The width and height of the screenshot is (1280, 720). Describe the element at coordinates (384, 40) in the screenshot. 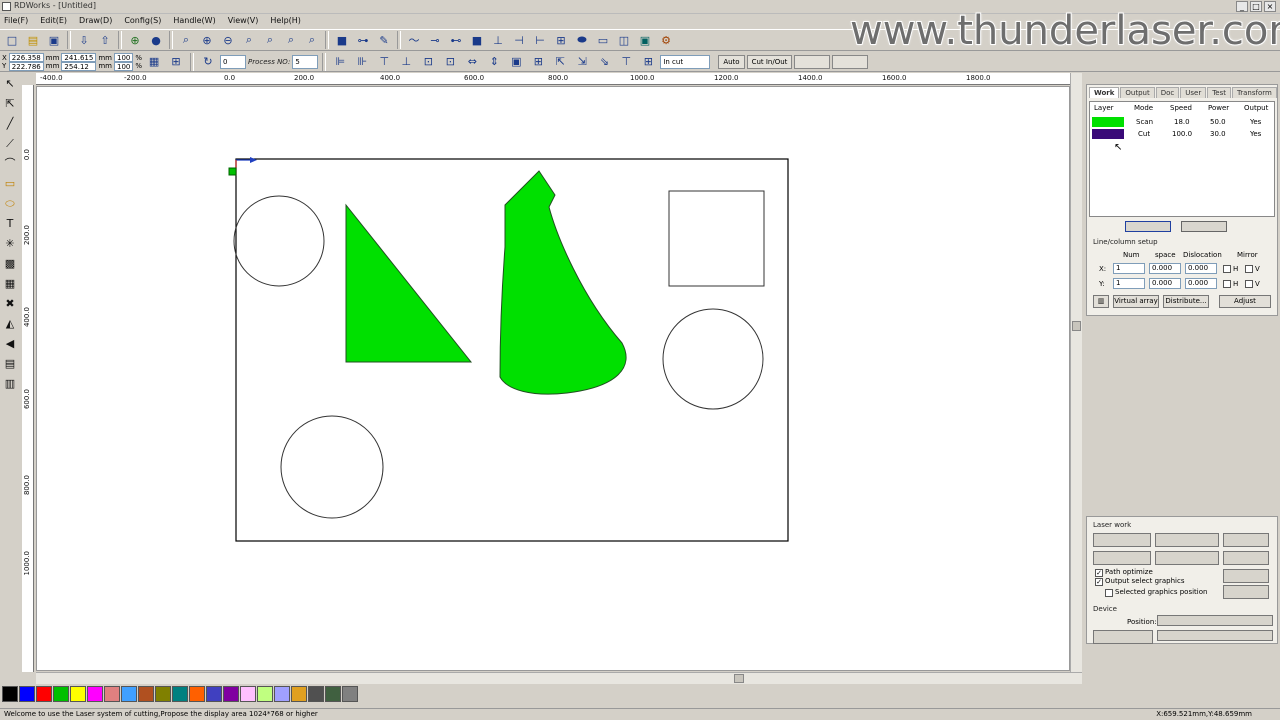

I see `node-edit-icon: ✎` at that location.